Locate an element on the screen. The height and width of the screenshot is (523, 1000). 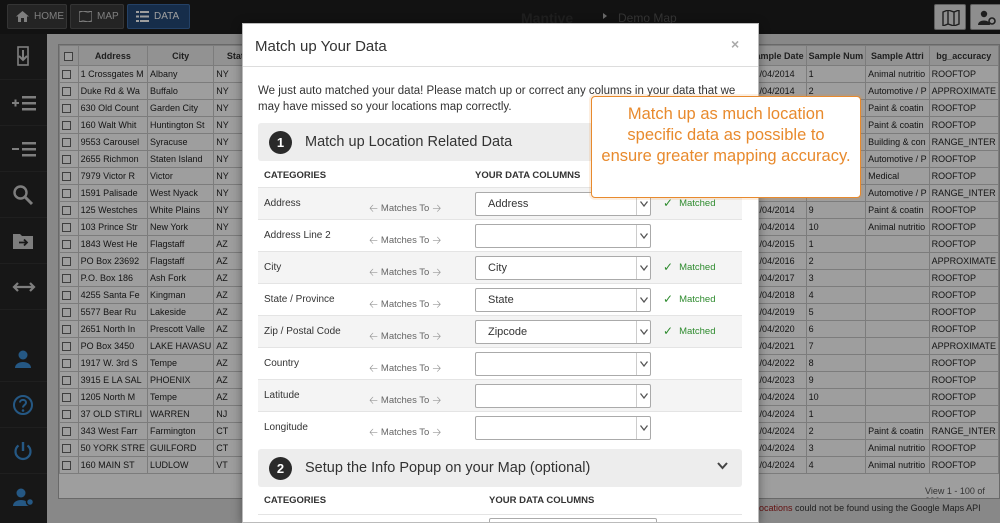
field-label: Address is located at coordinates (282, 203).